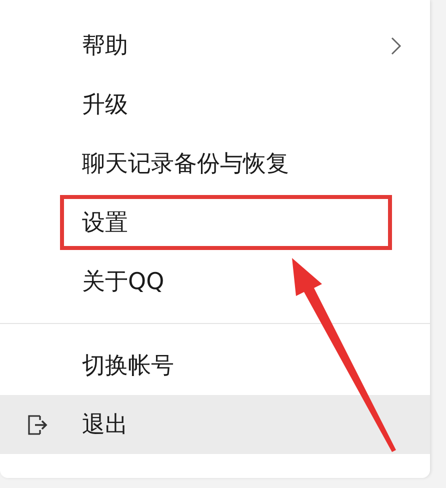 This screenshot has width=446, height=488. I want to click on menu-item: 退出, so click(215, 424).